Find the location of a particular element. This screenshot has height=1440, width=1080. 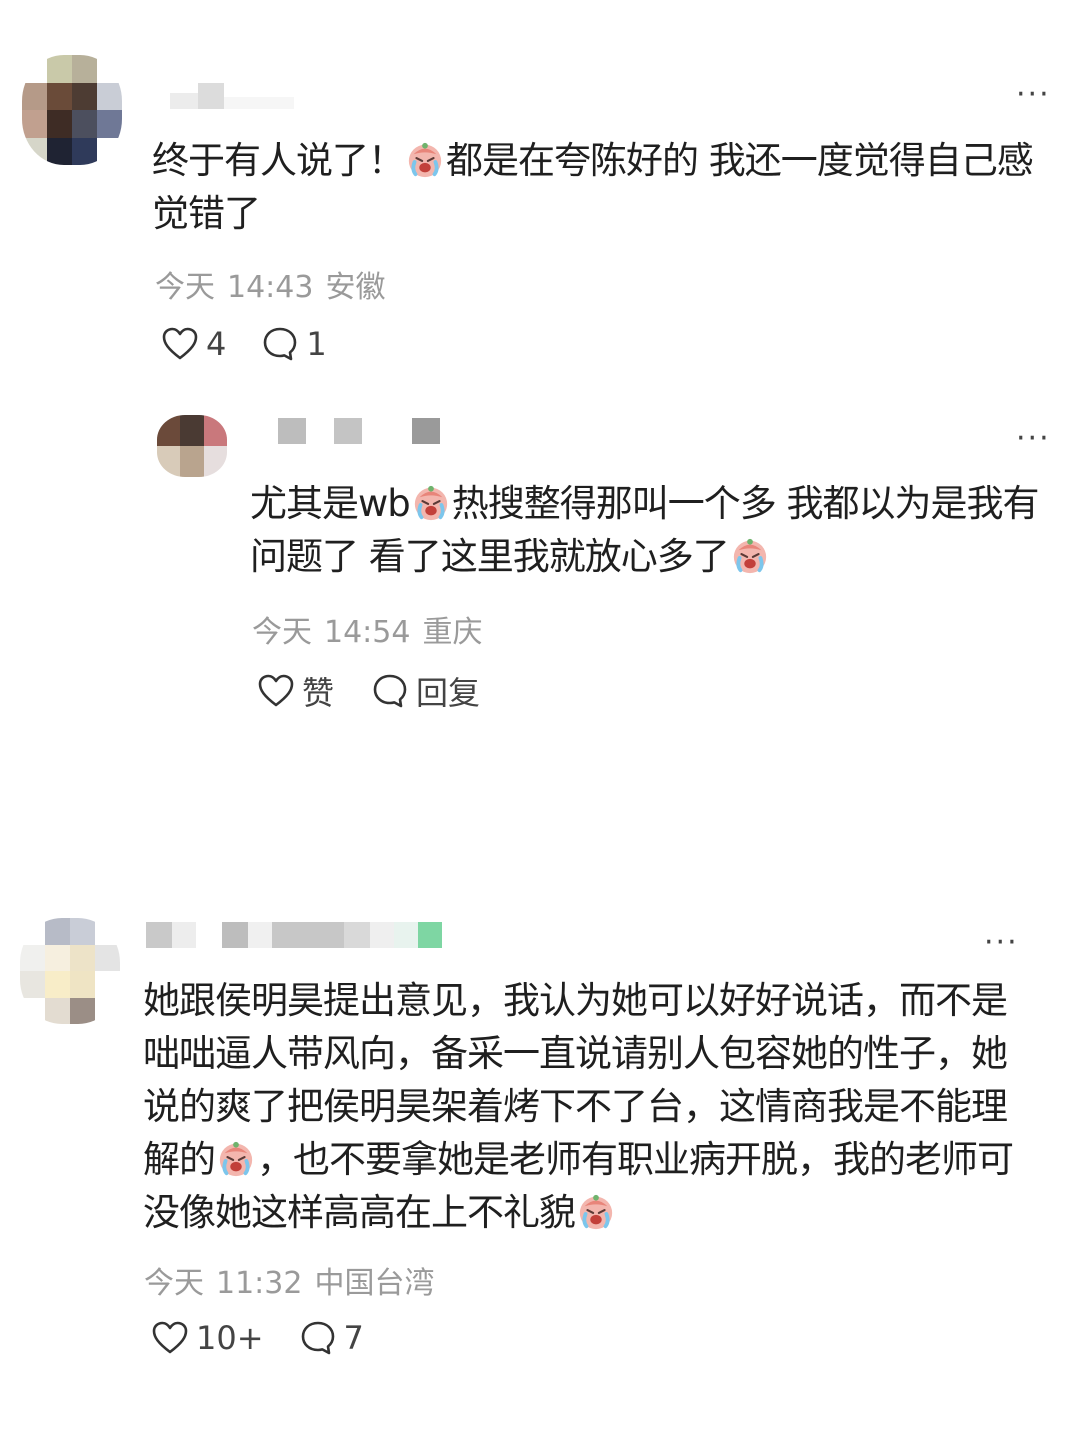

comment-meta: 今天 11:32 中国台湾 is located at coordinates (295, 1280).